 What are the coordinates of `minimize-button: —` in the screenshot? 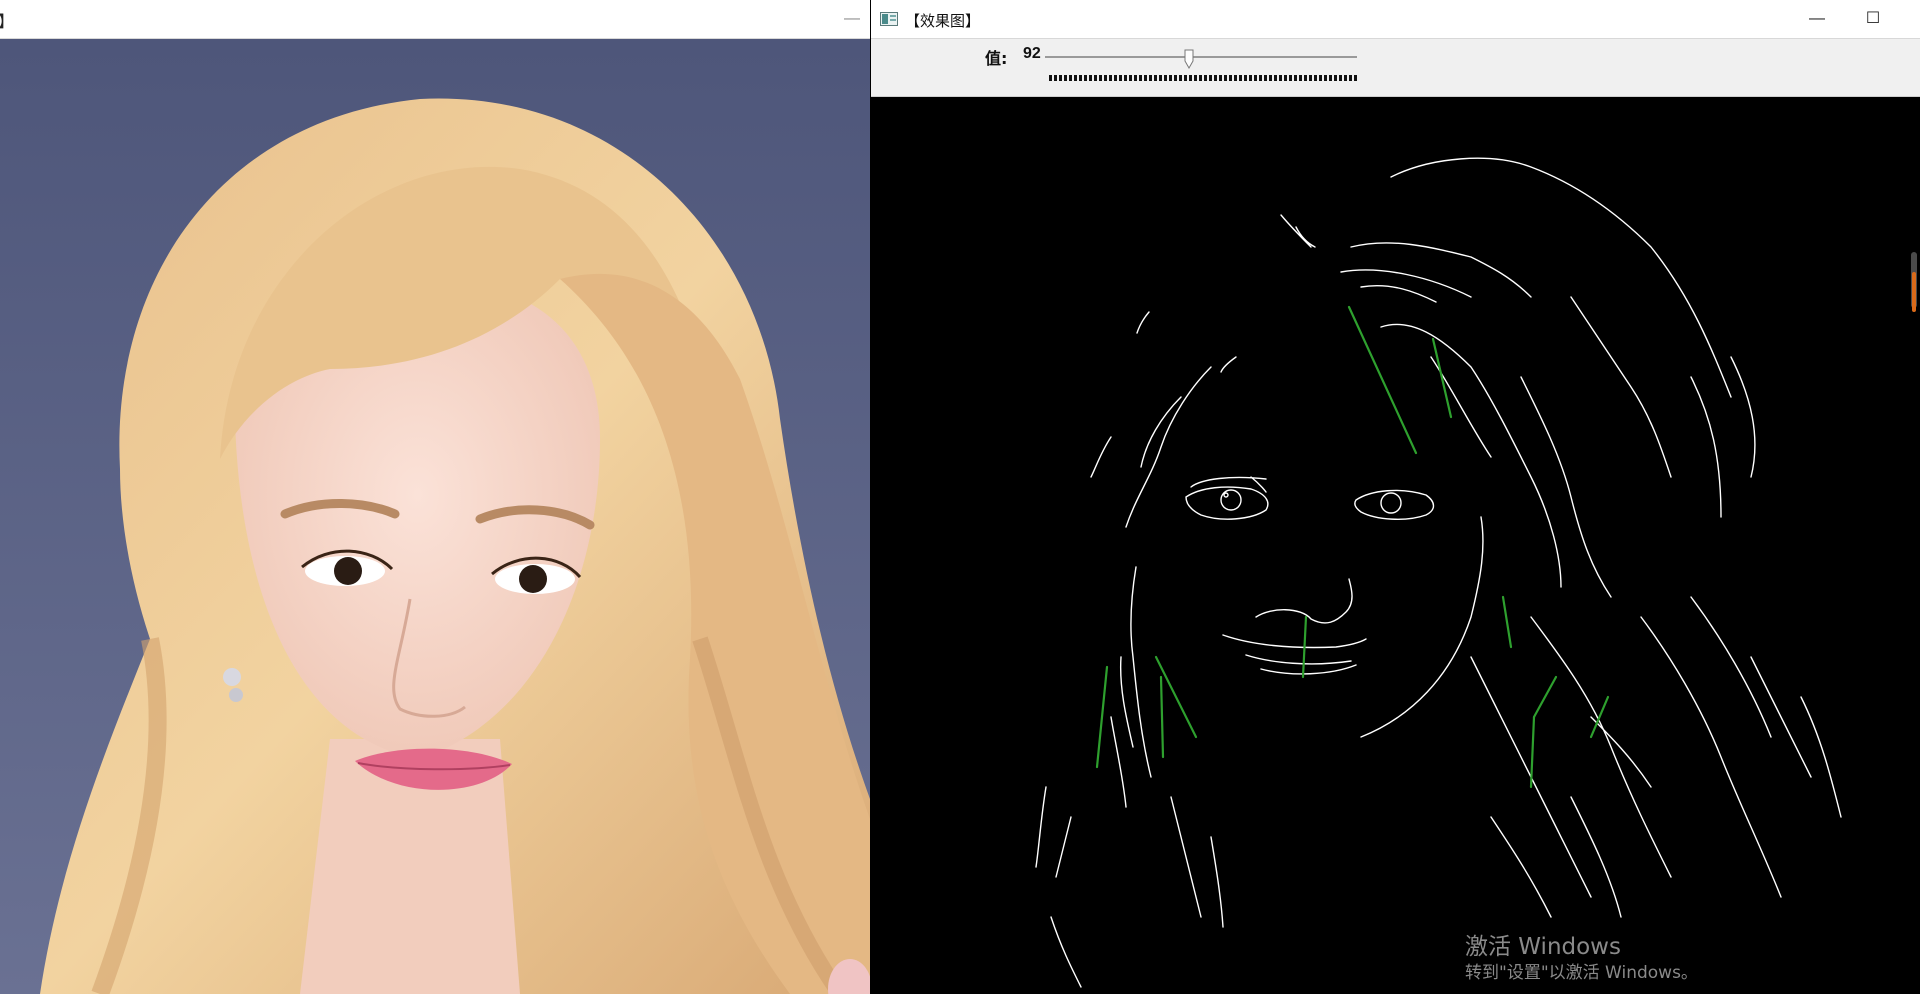 It's located at (1817, 19).